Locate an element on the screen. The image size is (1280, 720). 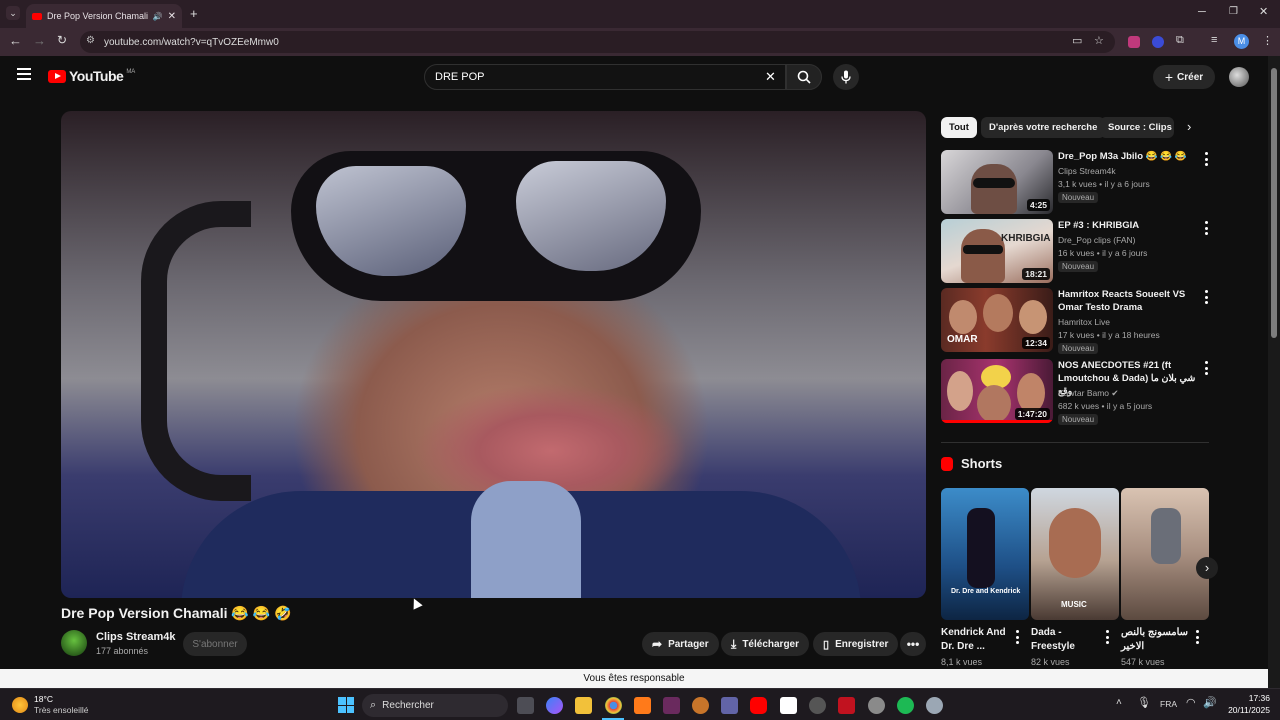
forward-icon: → is located at coordinates (39, 40).